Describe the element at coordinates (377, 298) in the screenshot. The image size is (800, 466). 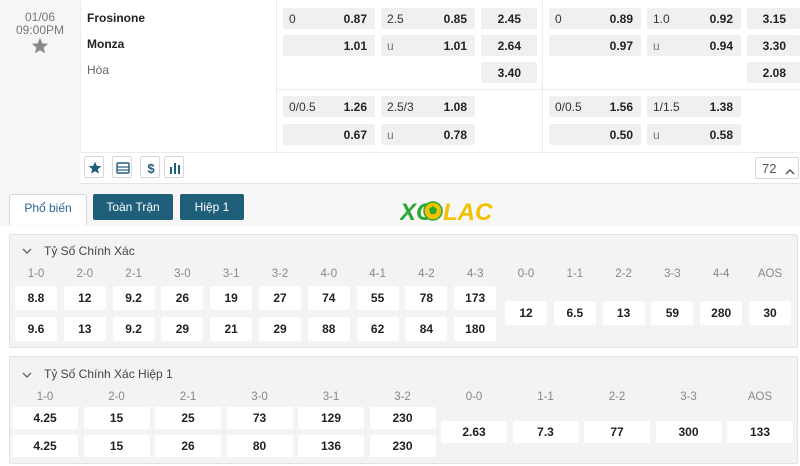
I see `score-odds-home: 55` at that location.